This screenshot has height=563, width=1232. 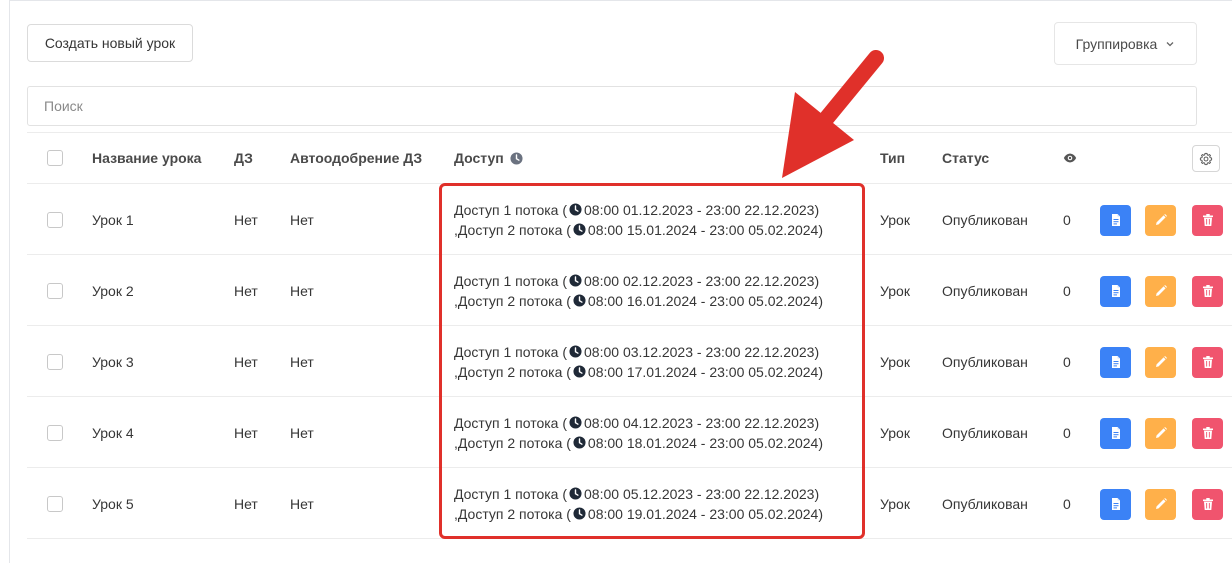 I want to click on grouping-dropdown: Группировка, so click(x=1125, y=43).